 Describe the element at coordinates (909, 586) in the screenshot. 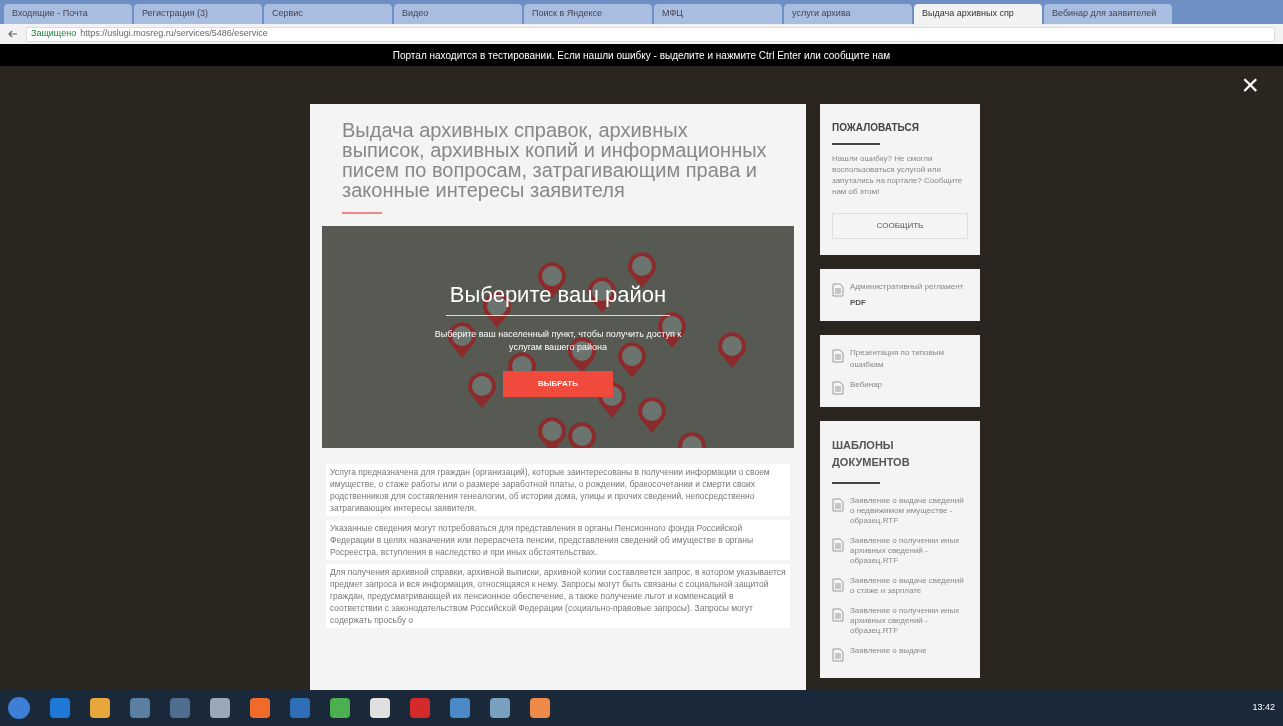

I see `template-link: Заявление о выдаче сведений о стаже и зарплате` at that location.